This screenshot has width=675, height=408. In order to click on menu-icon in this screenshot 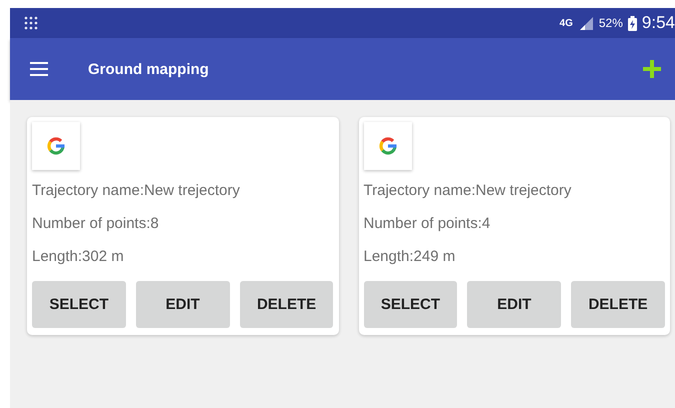, I will do `click(39, 69)`.